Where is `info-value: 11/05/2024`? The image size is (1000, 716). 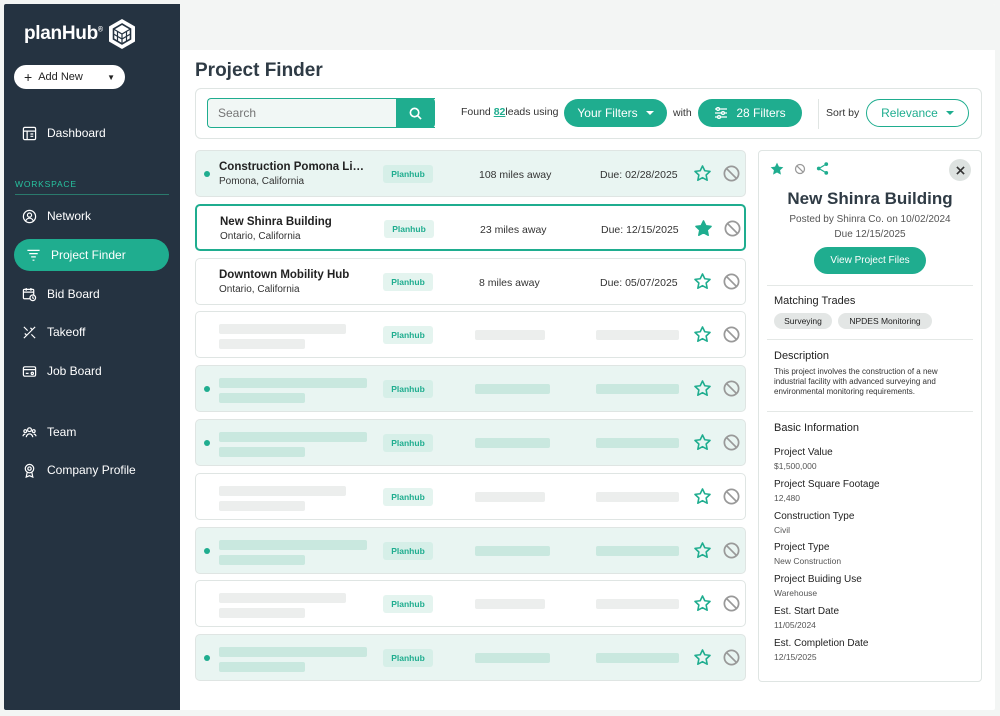 info-value: 11/05/2024 is located at coordinates (795, 625).